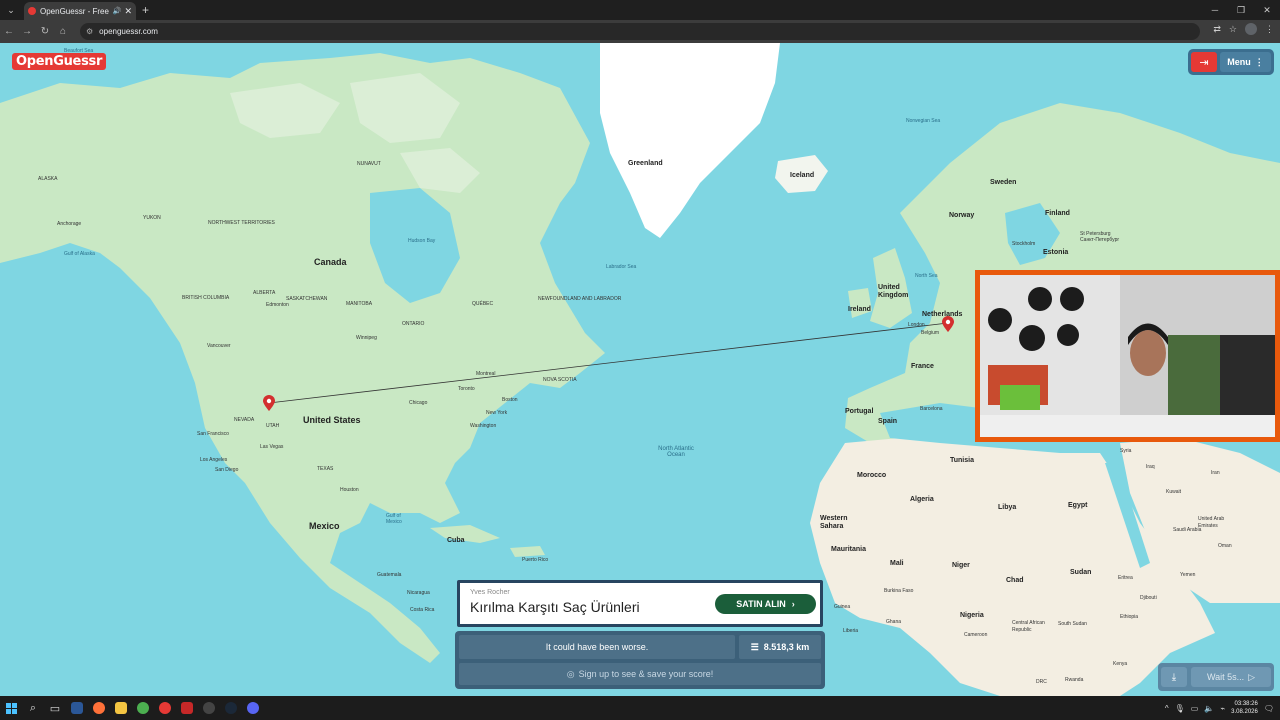 This screenshot has width=1280, height=720. What do you see at coordinates (842, 607) in the screenshot?
I see `label-guinea: Guinea` at bounding box center [842, 607].